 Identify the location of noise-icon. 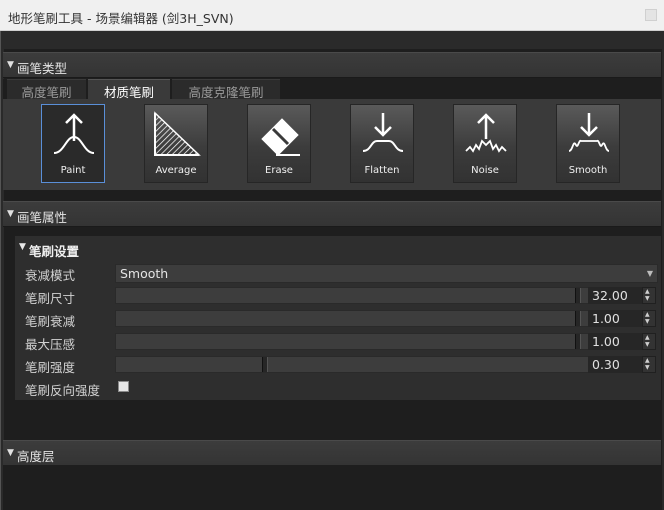
(486, 133).